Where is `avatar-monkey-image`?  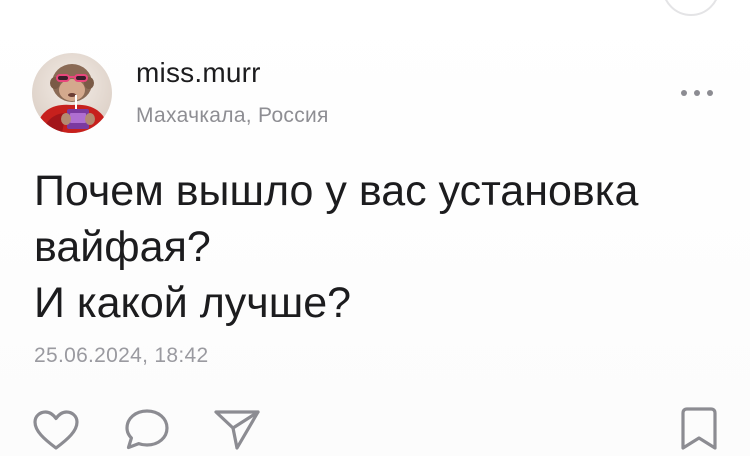 avatar-monkey-image is located at coordinates (72, 93).